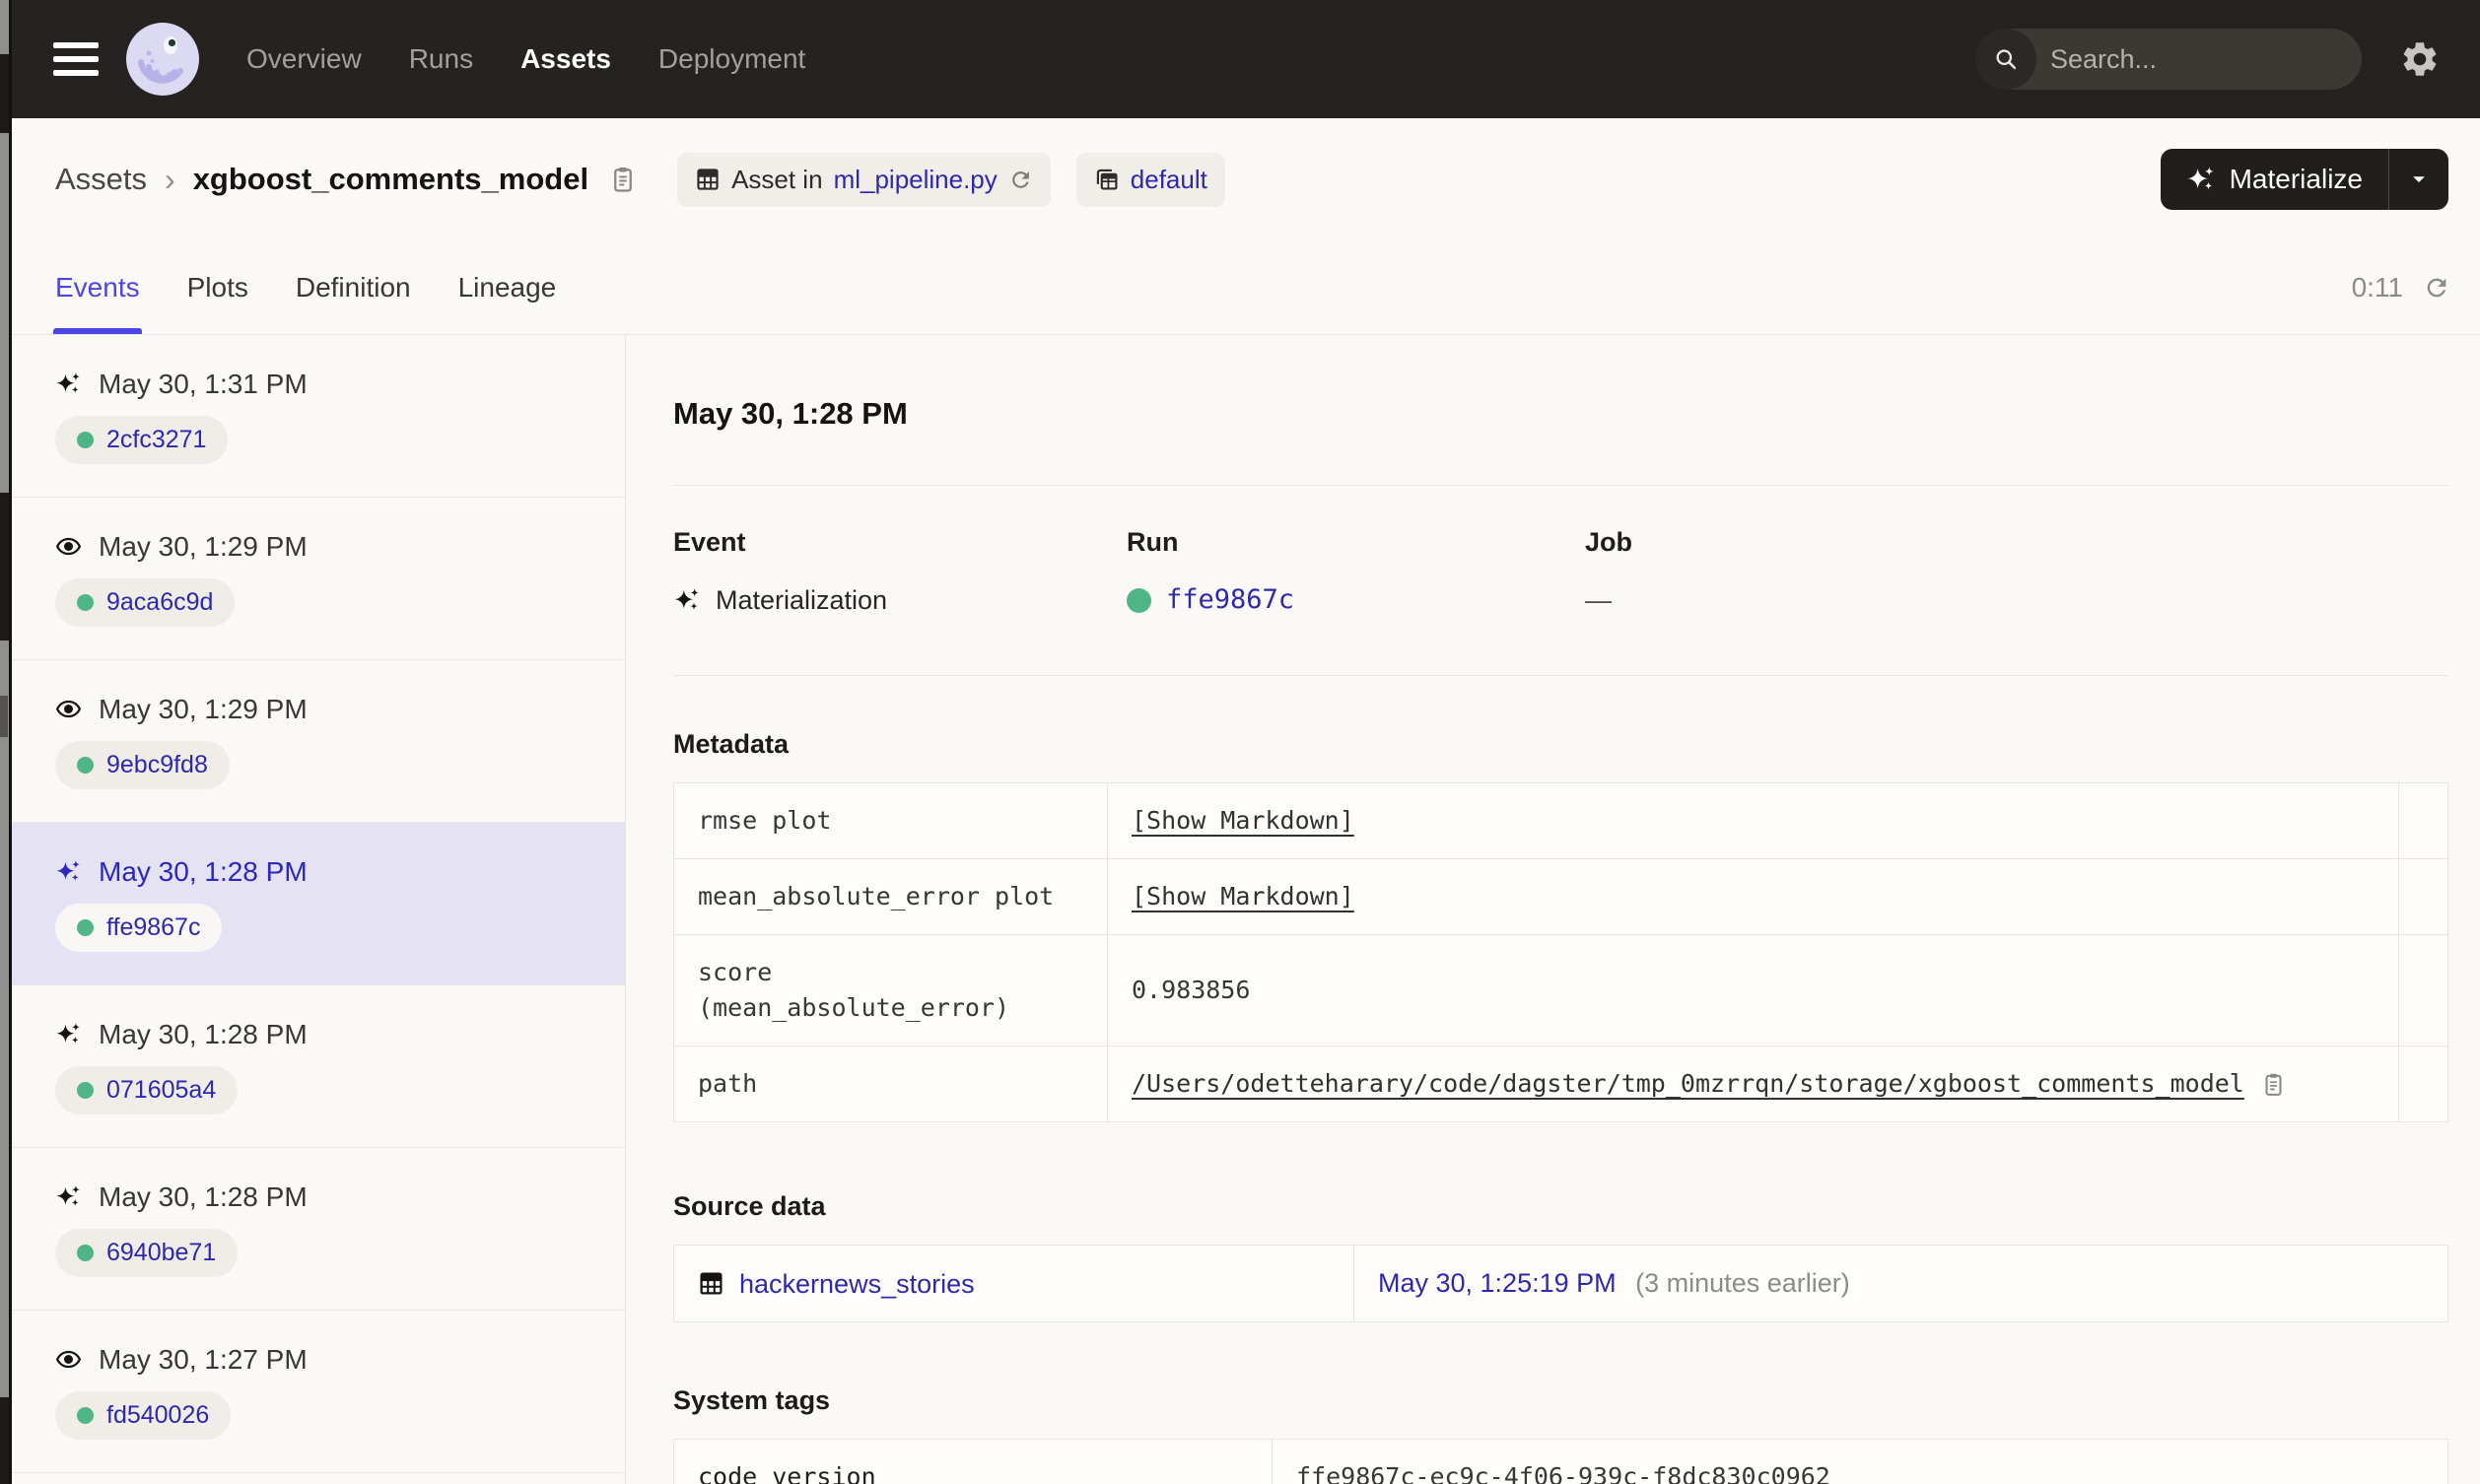  I want to click on asset-definition-chip: Asset in ml_pipeline.py, so click(864, 179).